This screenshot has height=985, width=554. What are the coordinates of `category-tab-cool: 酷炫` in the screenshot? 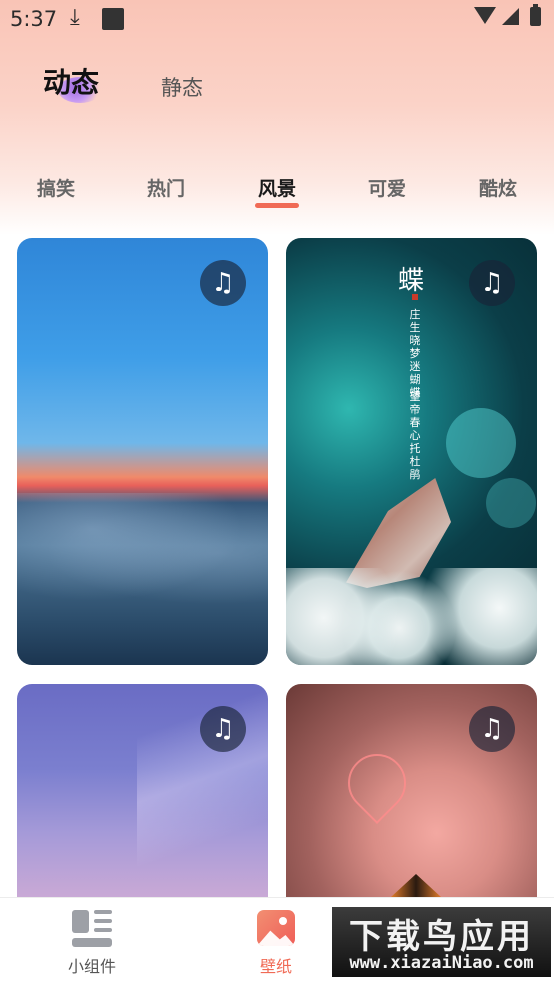 It's located at (498, 187).